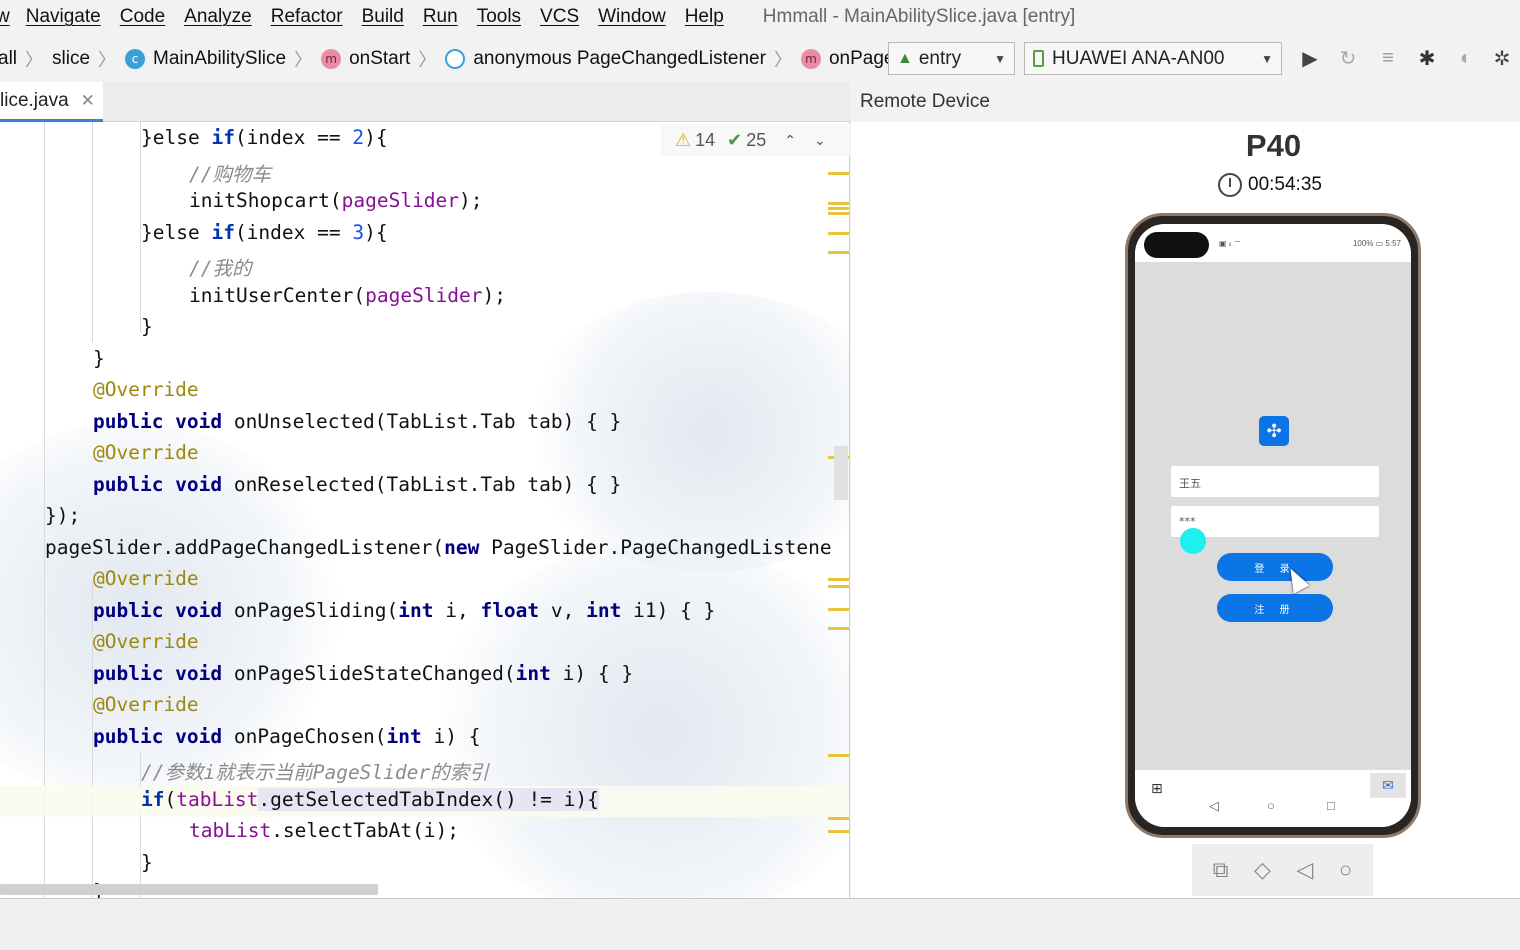  Describe the element at coordinates (1388, 58) in the screenshot. I see `build-icon: ≡` at that location.